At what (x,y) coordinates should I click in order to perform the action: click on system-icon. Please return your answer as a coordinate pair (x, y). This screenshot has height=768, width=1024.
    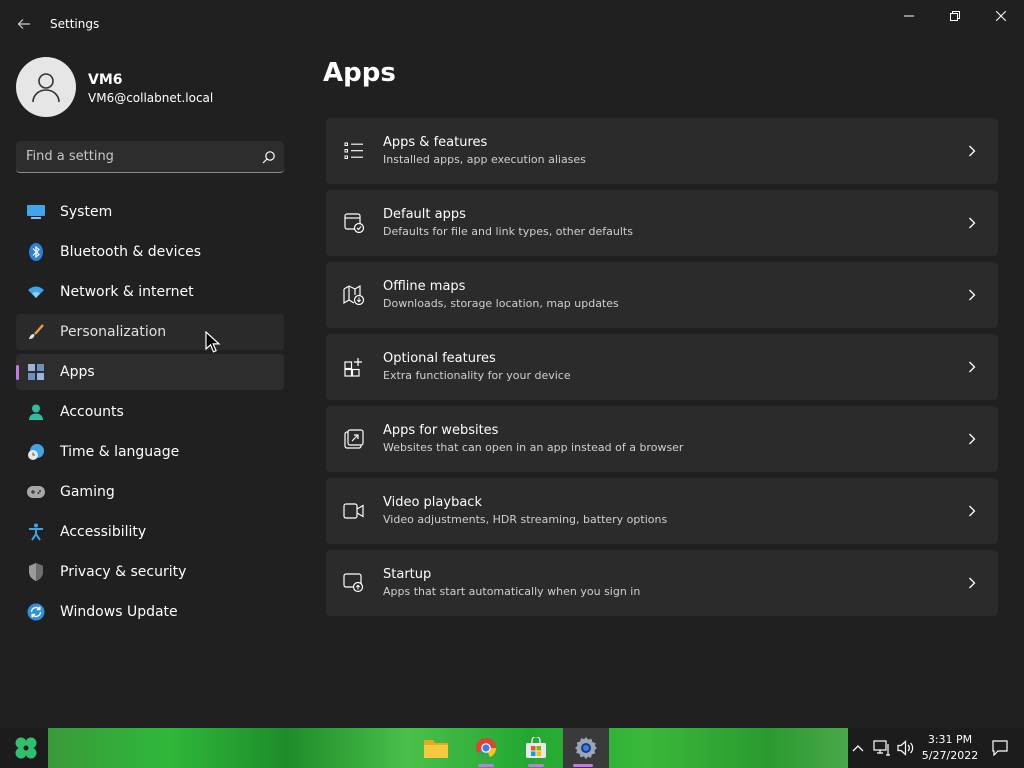
    Looking at the image, I should click on (36, 212).